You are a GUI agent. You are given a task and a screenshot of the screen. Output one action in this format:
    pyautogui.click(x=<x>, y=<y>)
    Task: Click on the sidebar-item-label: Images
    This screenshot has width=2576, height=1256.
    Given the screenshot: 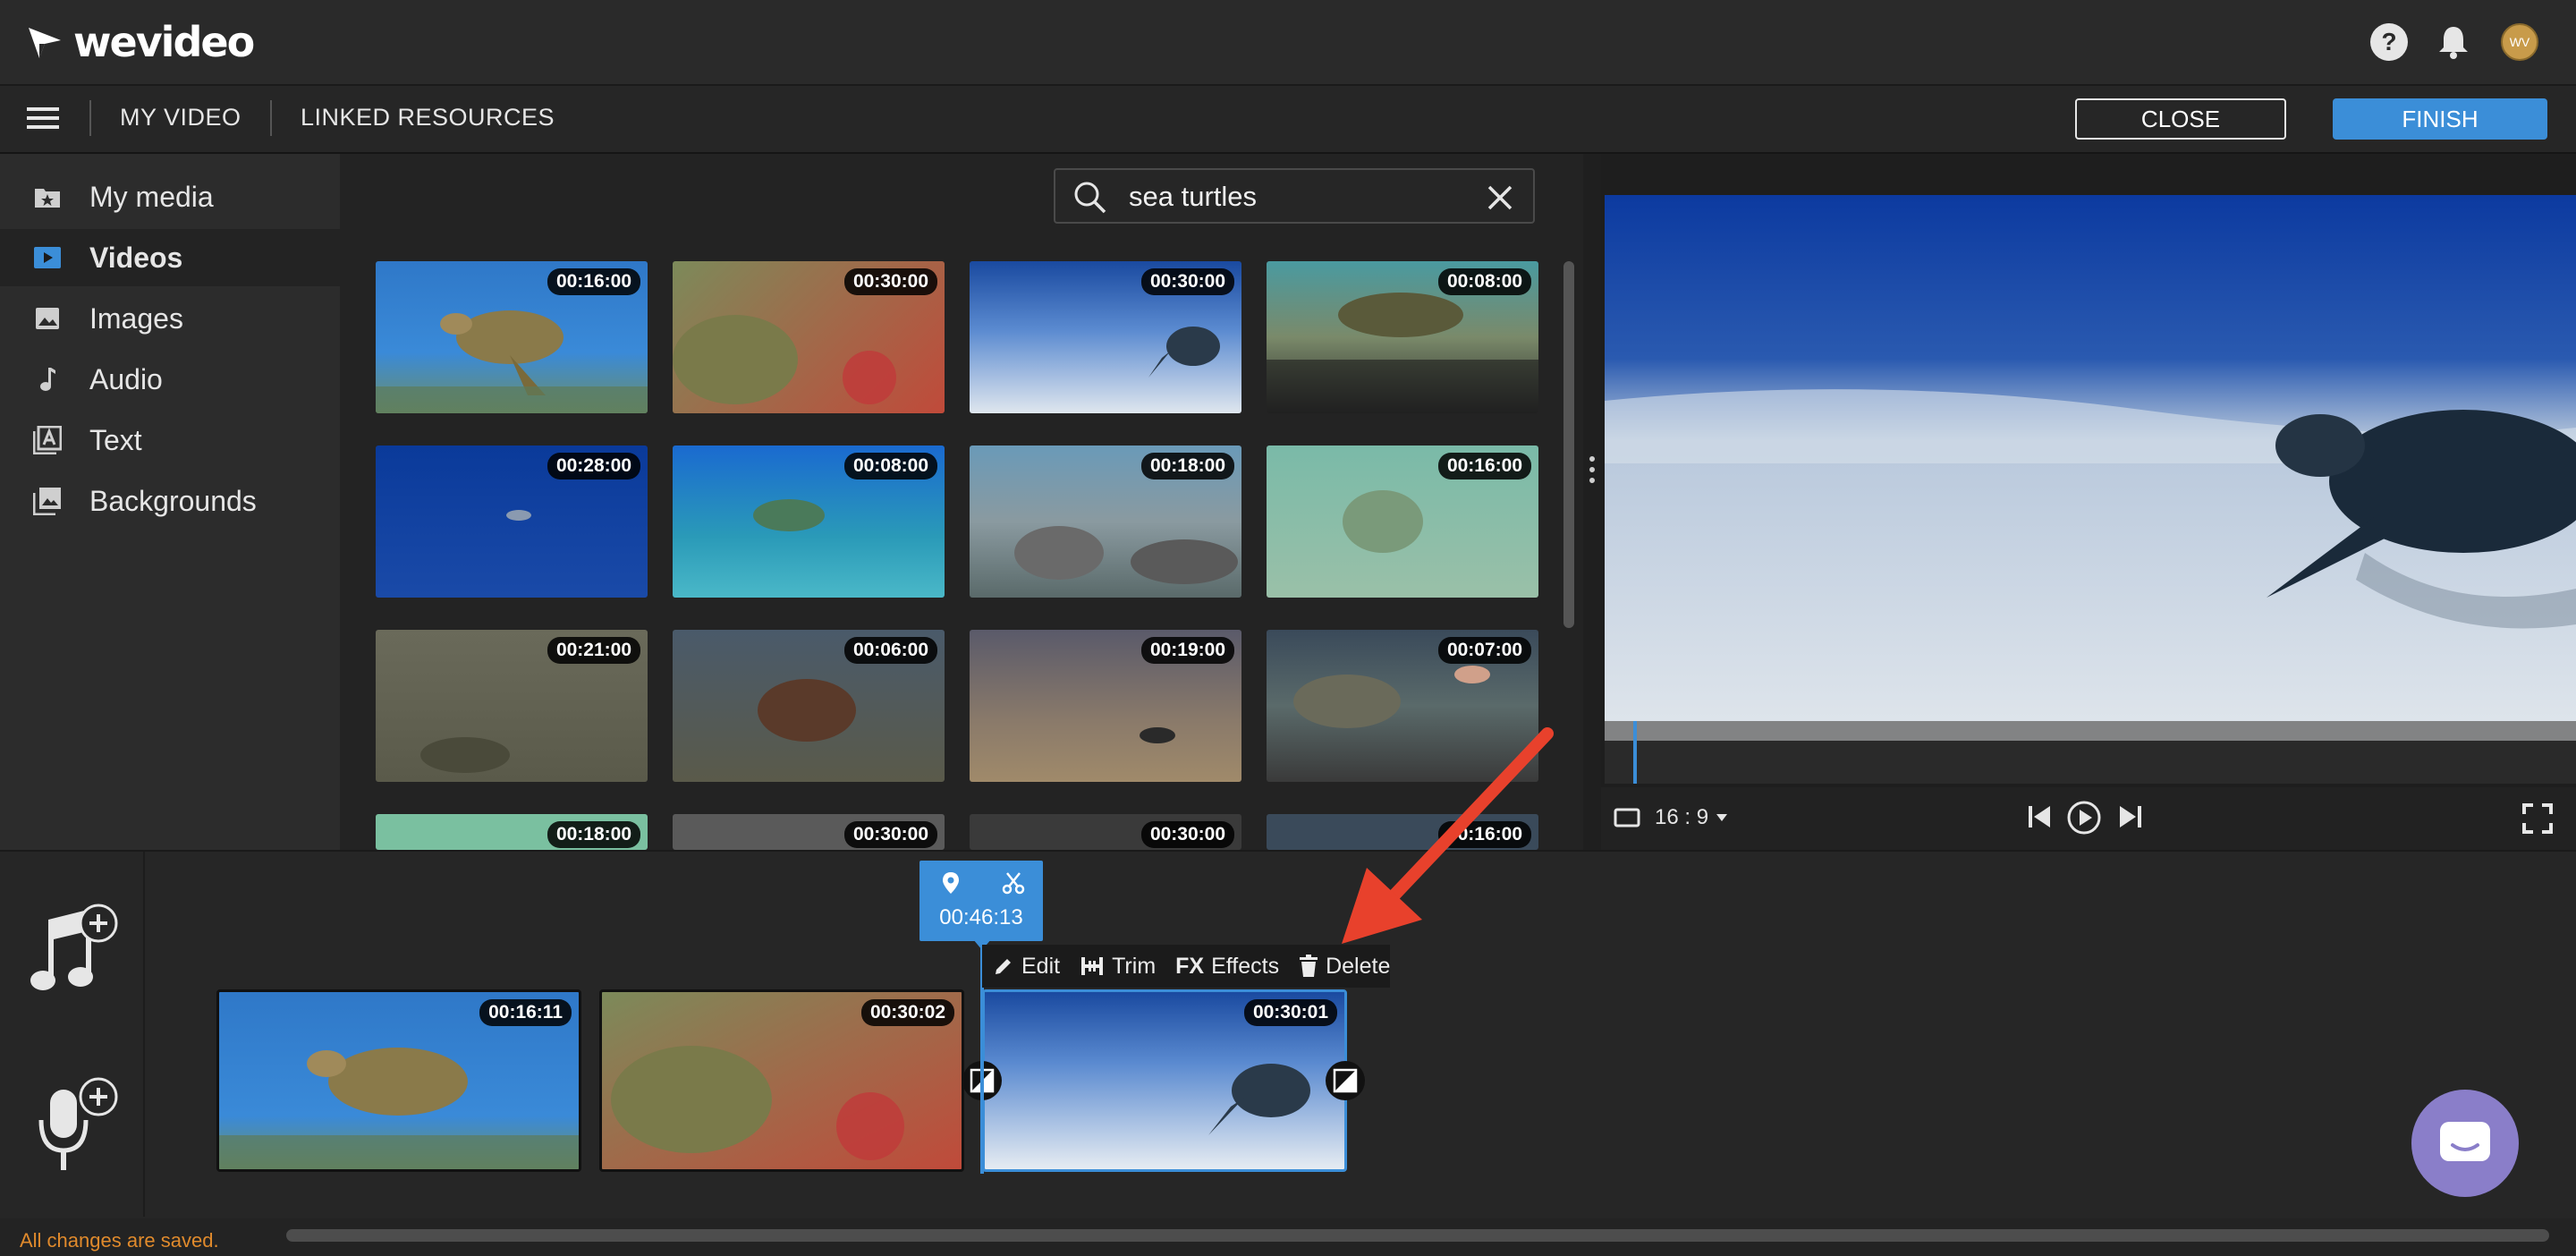 What is the action you would take?
    pyautogui.click(x=136, y=318)
    